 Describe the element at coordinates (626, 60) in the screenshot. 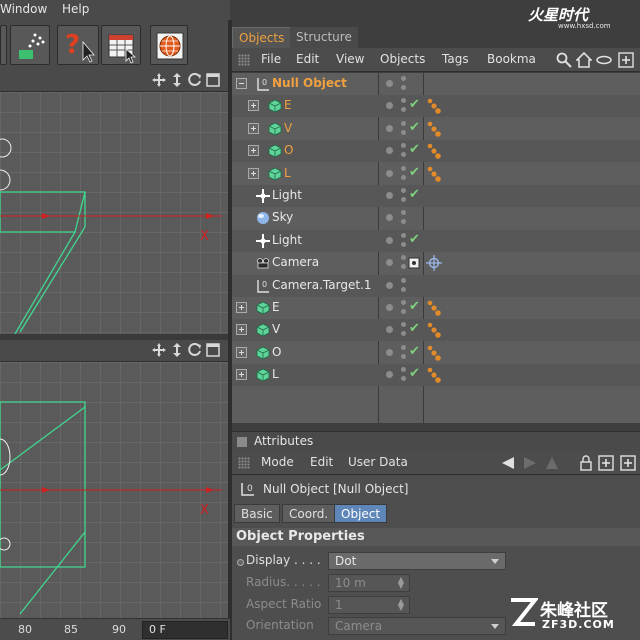

I see `new-window-icon` at that location.